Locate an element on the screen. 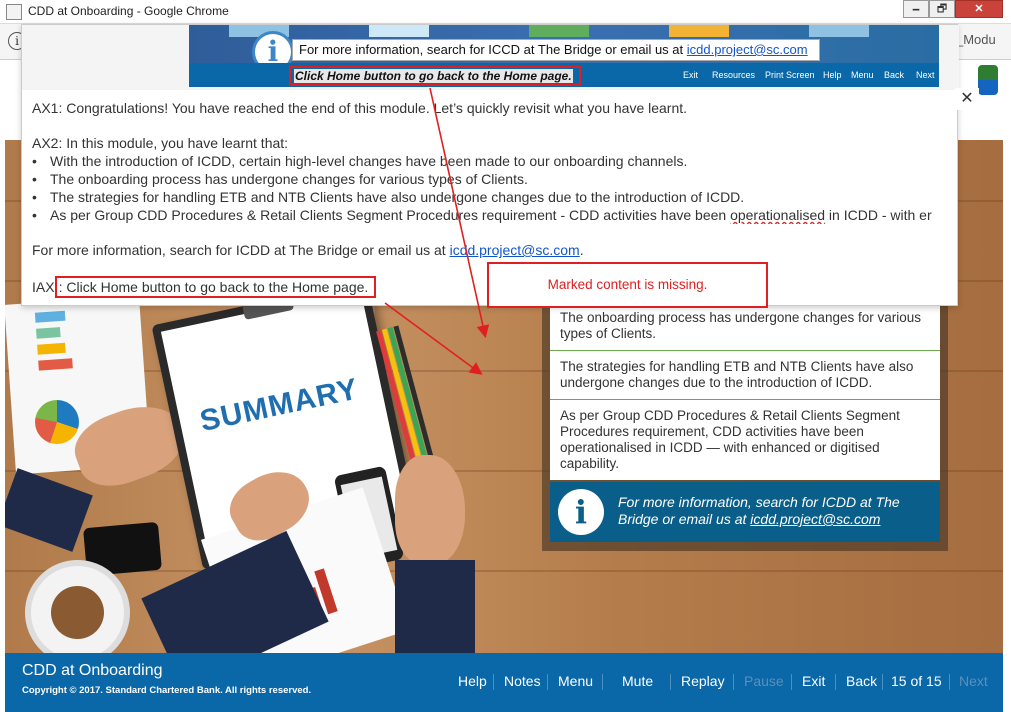  top-nav-back: Back is located at coordinates (894, 75).